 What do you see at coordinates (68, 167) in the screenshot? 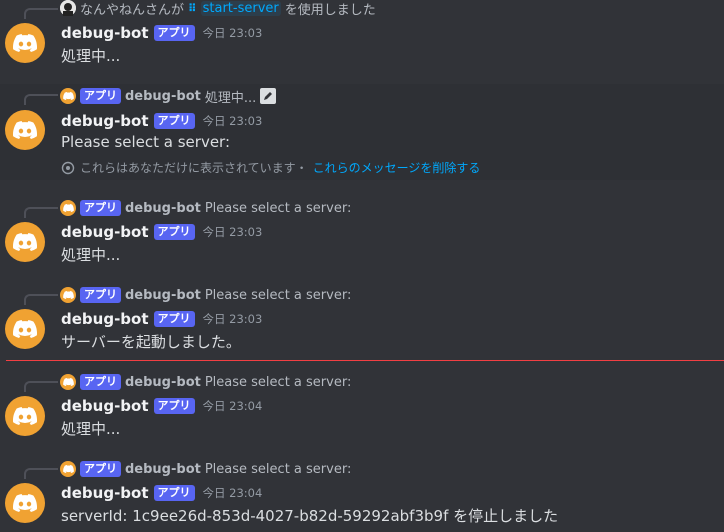
I see `eye-icon` at bounding box center [68, 167].